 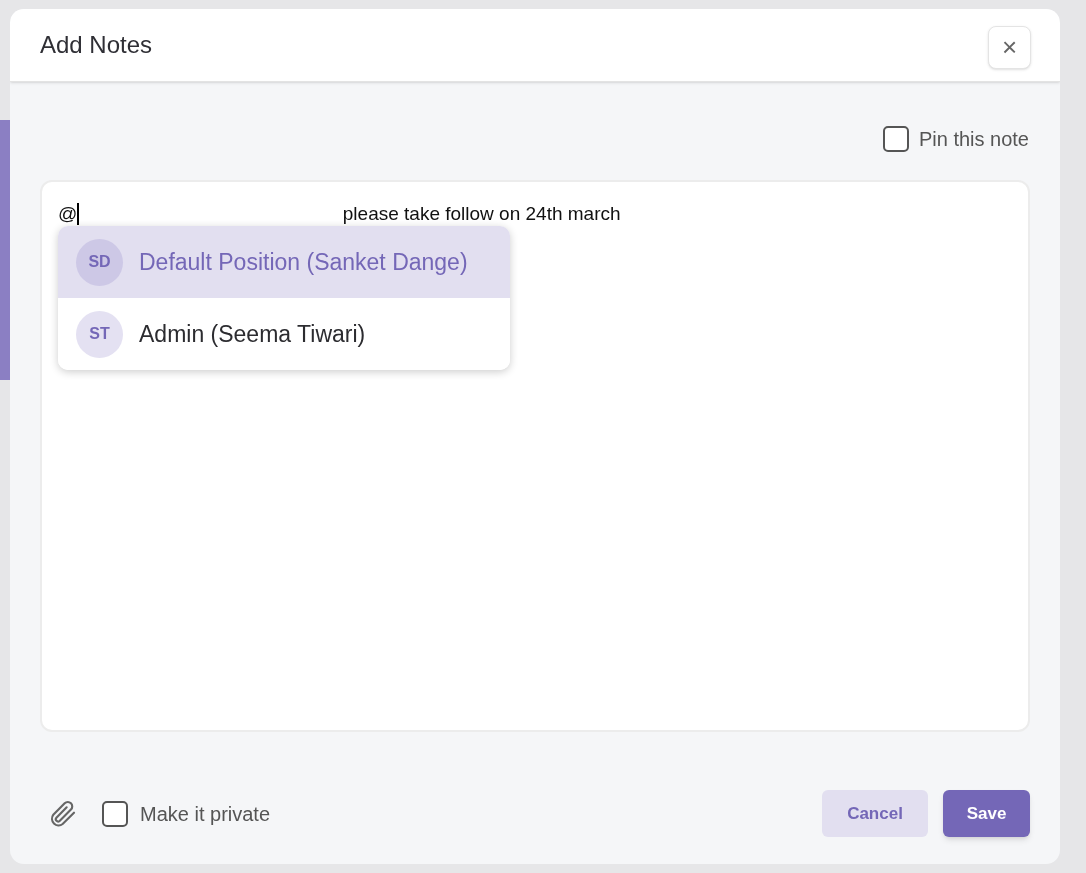 What do you see at coordinates (973, 139) in the screenshot?
I see `pin-label: Pin this note` at bounding box center [973, 139].